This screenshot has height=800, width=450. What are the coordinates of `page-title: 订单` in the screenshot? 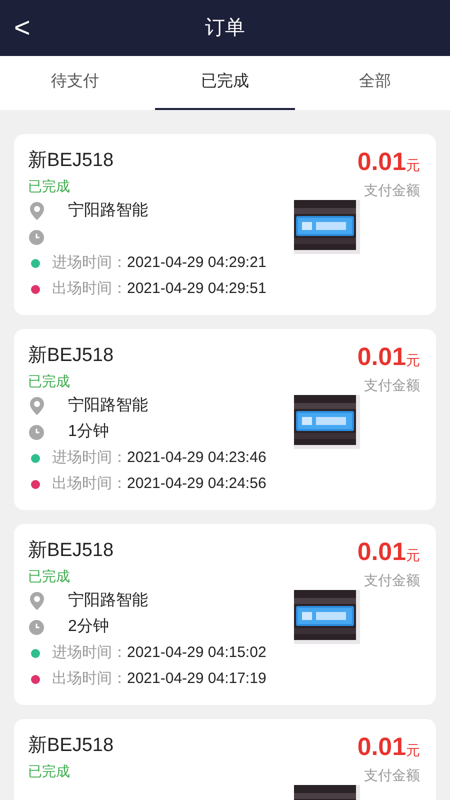 It's located at (225, 28).